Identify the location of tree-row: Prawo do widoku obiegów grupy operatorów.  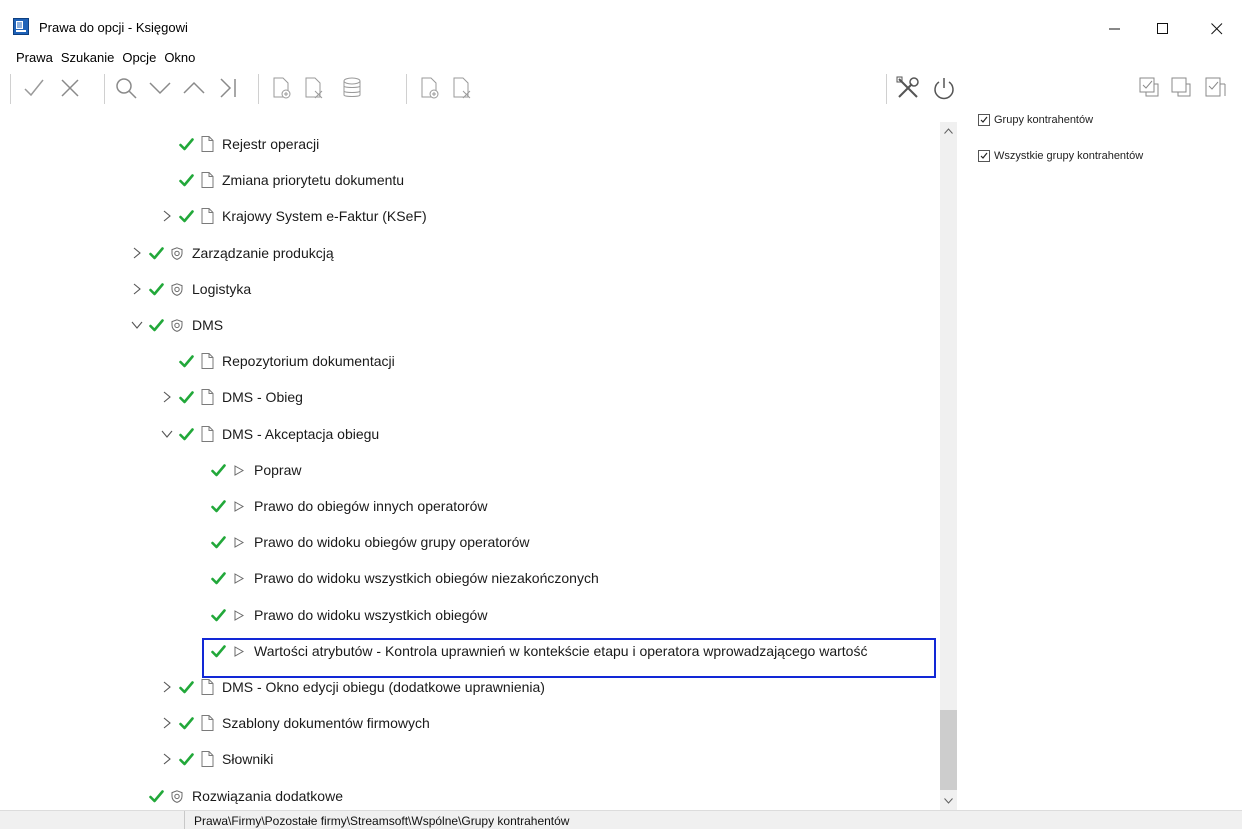
(361, 542).